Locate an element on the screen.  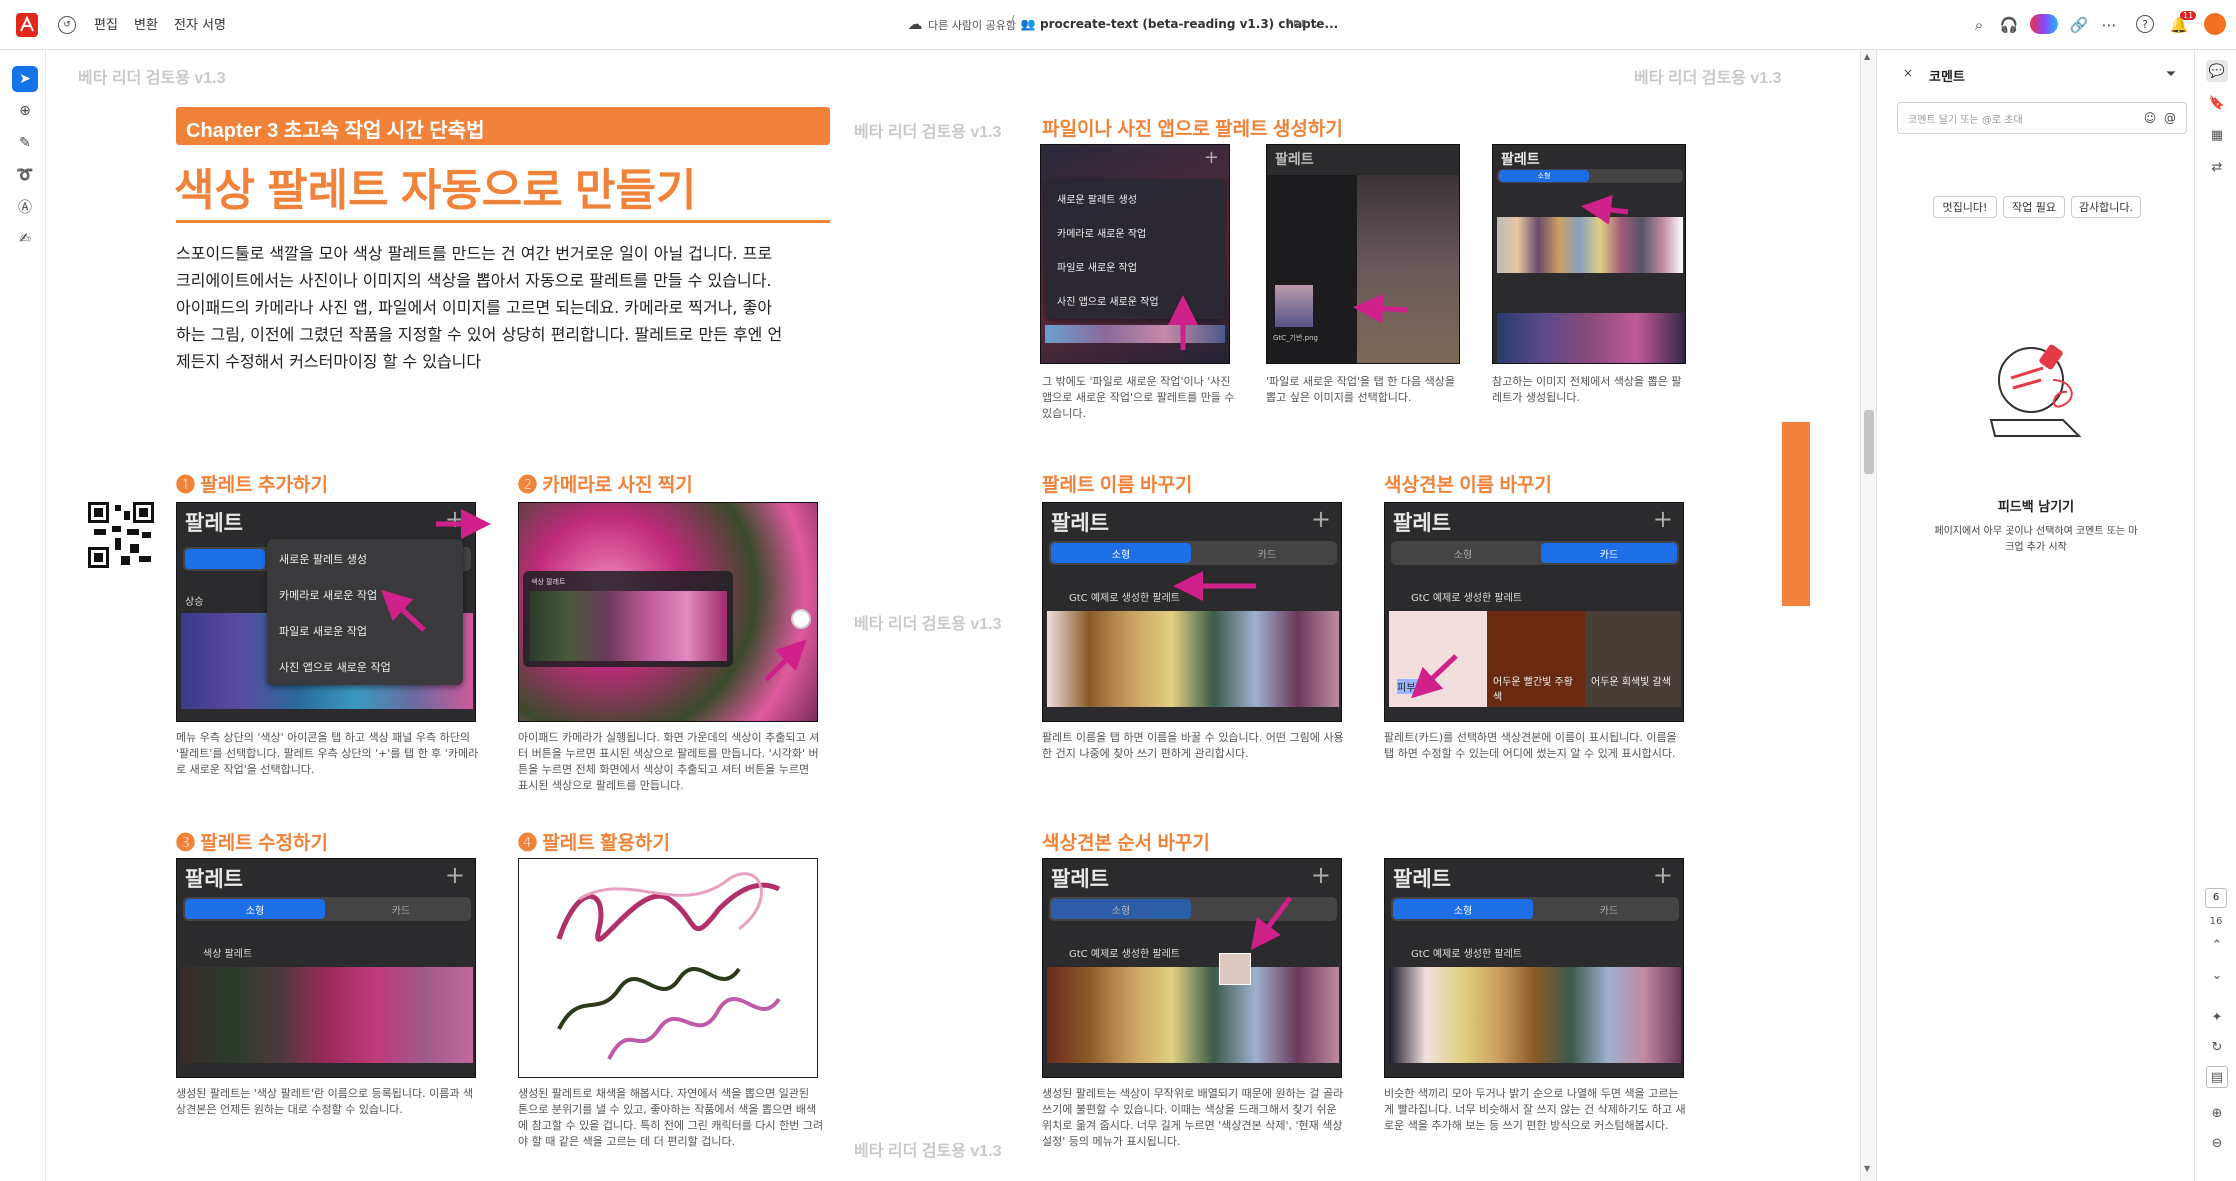
caption-line: 있습니다. is located at coordinates (1064, 413).